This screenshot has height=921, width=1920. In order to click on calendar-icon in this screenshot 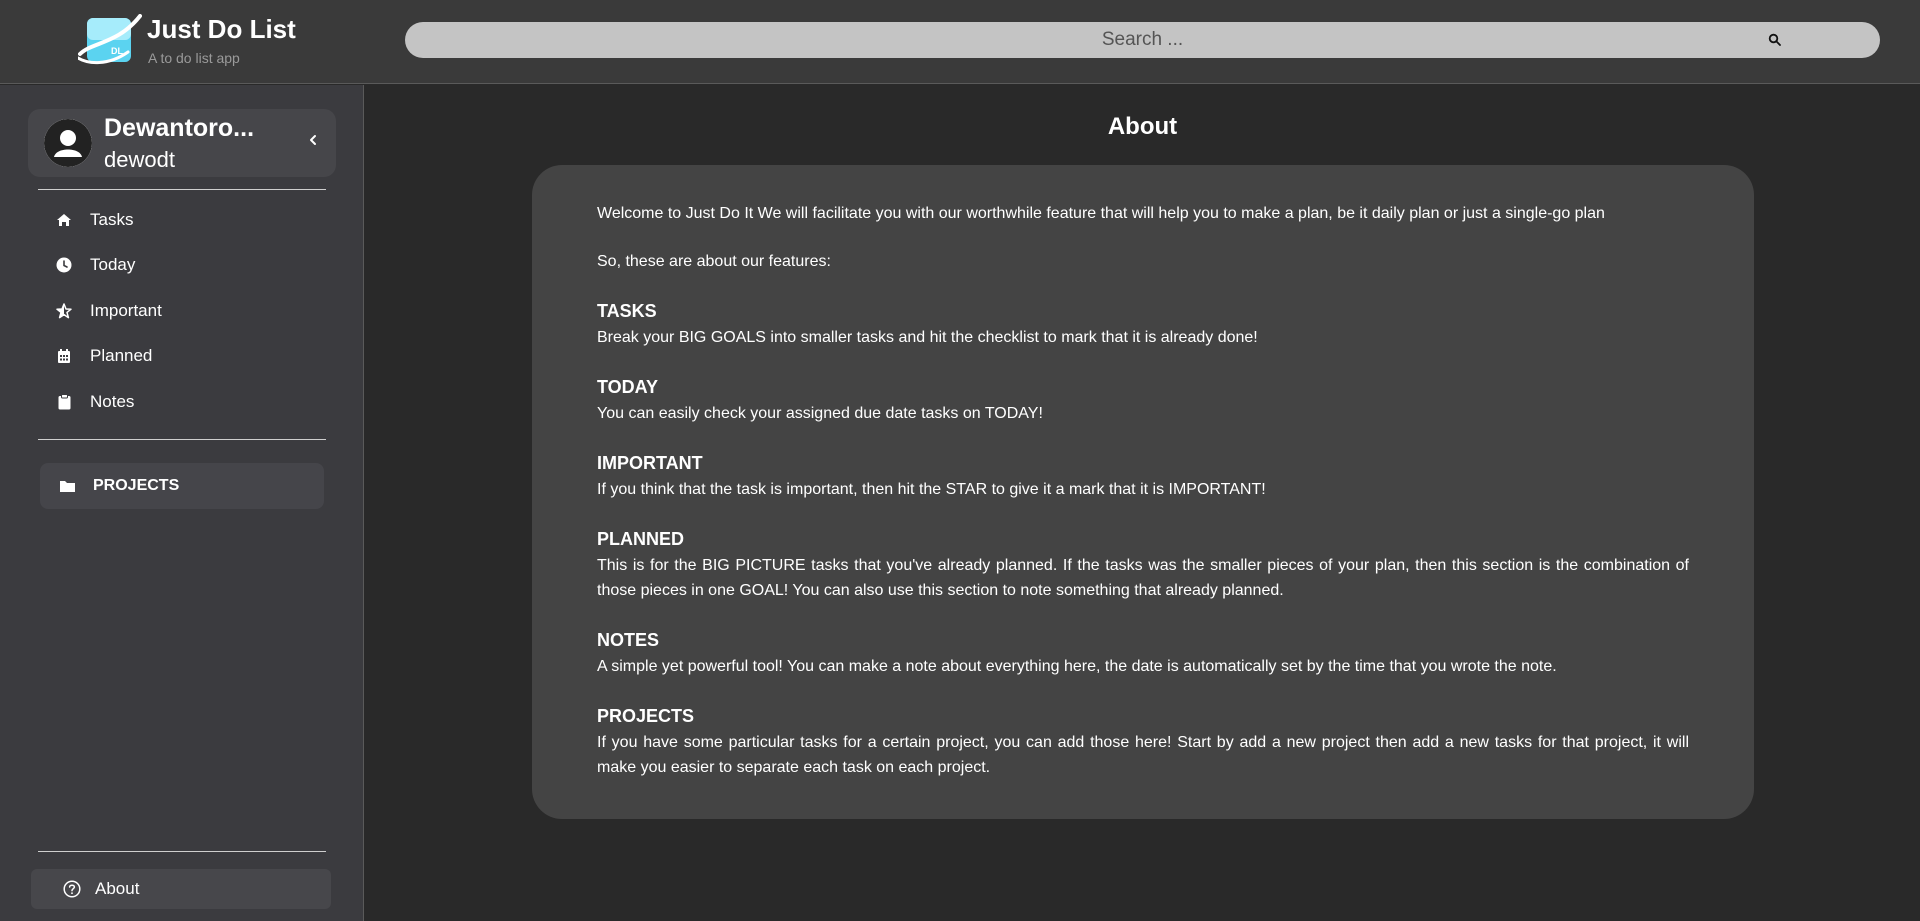, I will do `click(64, 356)`.